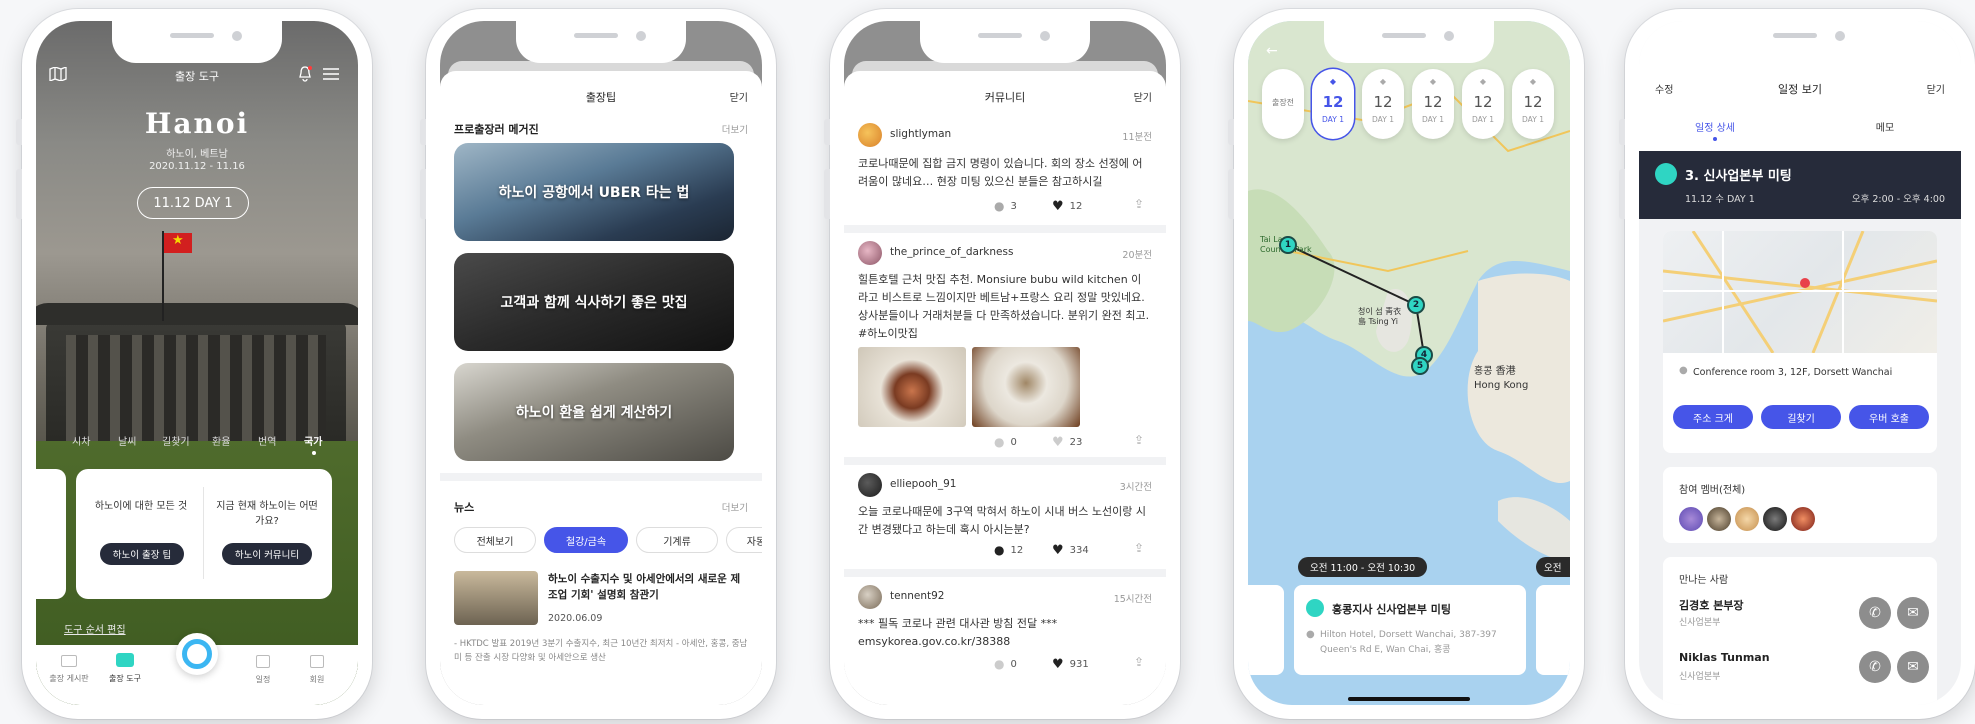 Image resolution: width=1975 pixels, height=724 pixels. Describe the element at coordinates (1801, 417) in the screenshot. I see `directions-button: 길찾기` at that location.